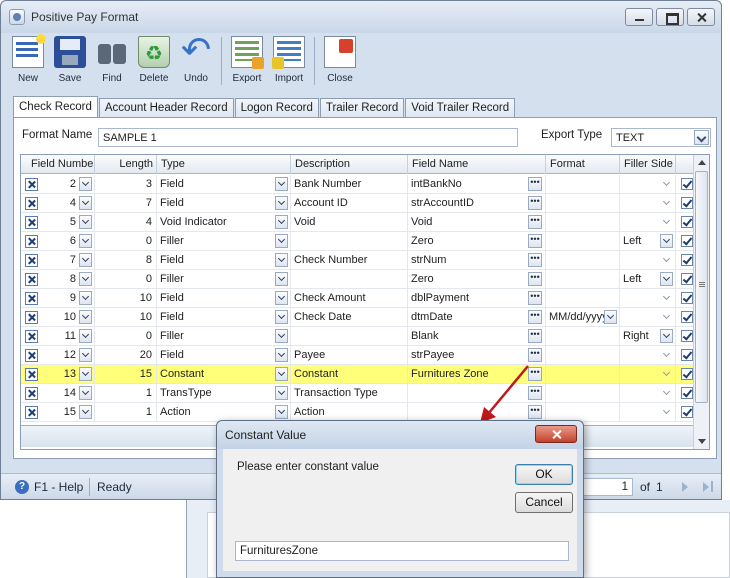 Image resolution: width=730 pixels, height=578 pixels. Describe the element at coordinates (357, 260) in the screenshot. I see `table-row: 7 8 Field Check Number strNum •••` at that location.